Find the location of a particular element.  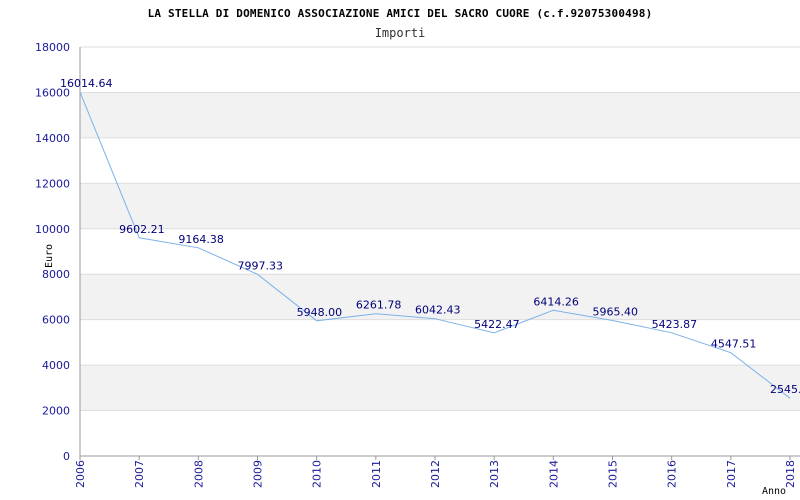

x-tick-label: 2009 is located at coordinates (258, 474).